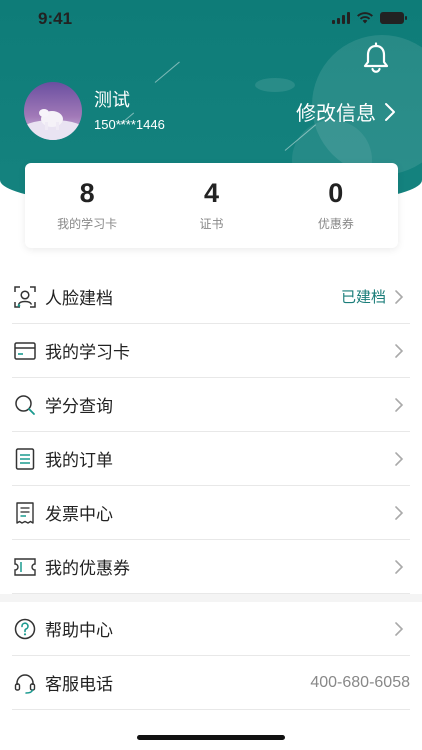 The image size is (422, 750). I want to click on stat-label: 优惠券, so click(335, 224).